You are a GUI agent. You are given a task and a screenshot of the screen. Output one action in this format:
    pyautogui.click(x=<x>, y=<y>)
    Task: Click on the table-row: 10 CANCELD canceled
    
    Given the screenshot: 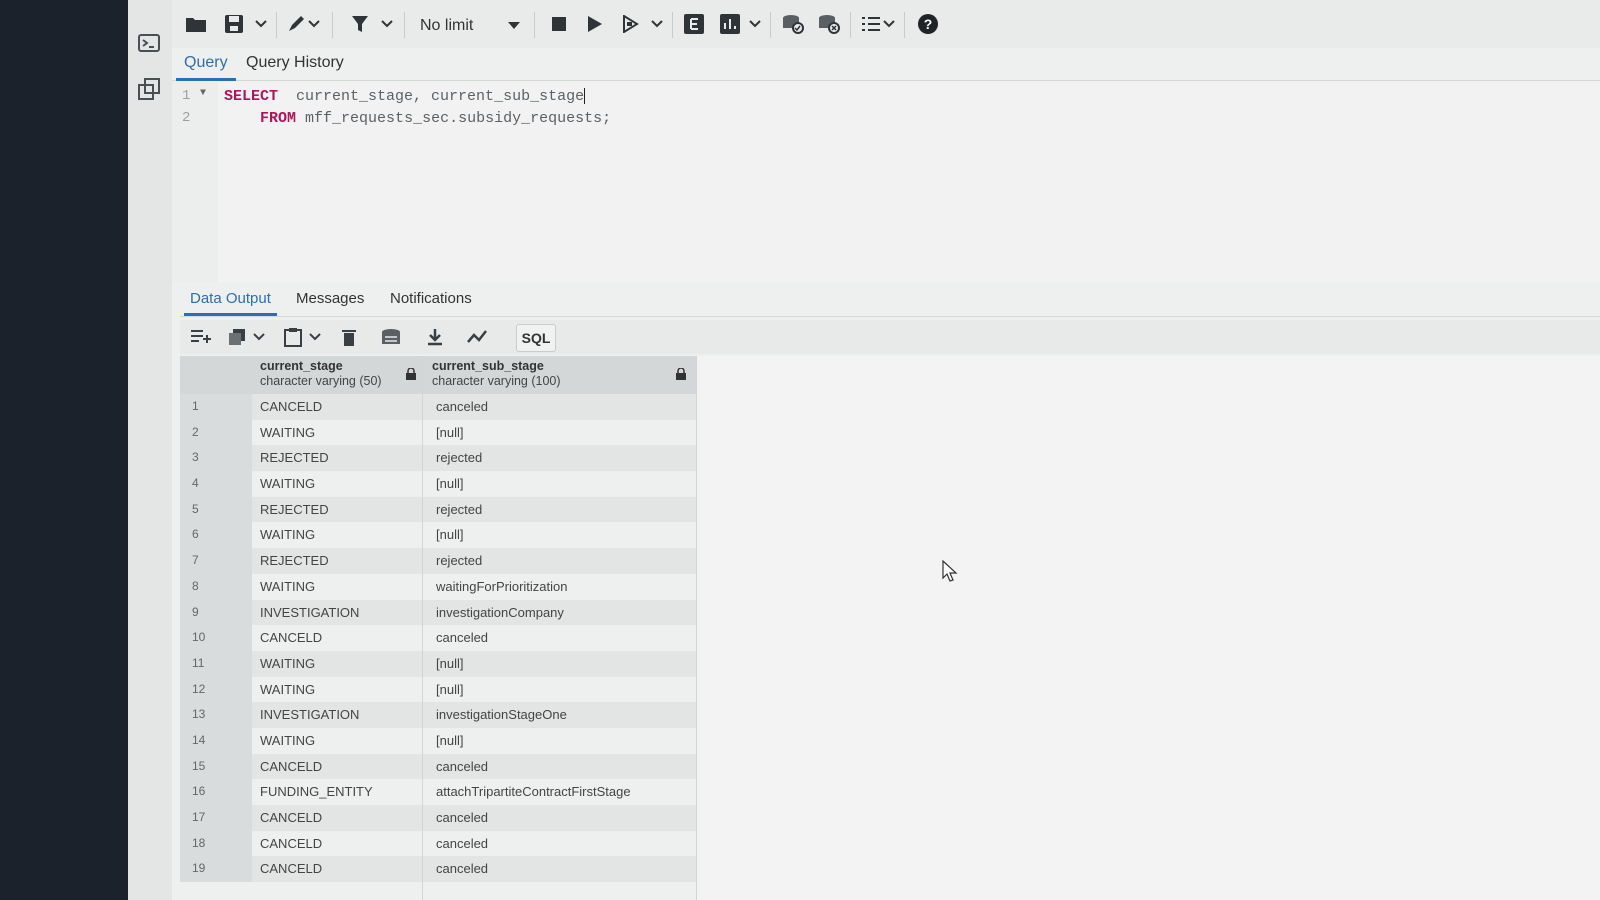 What is the action you would take?
    pyautogui.click(x=438, y=638)
    